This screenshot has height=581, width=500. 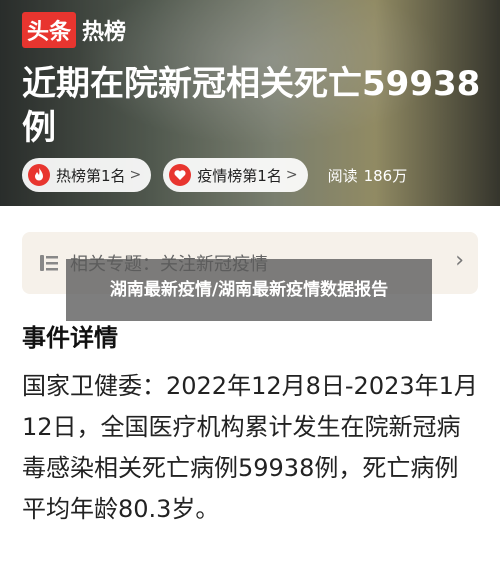 What do you see at coordinates (239, 175) in the screenshot?
I see `epidemic-rank-label: 疫情榜第1名` at bounding box center [239, 175].